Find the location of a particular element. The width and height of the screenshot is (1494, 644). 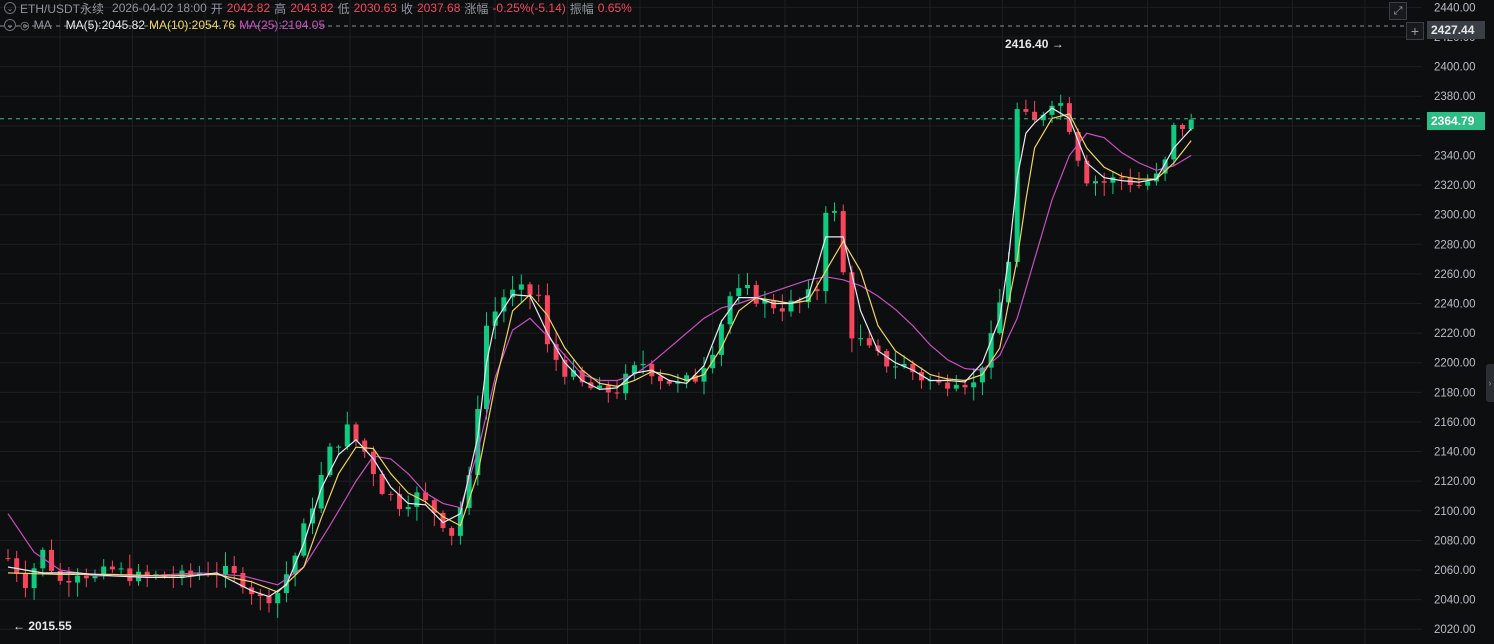

last-price-tag: 2364.79 is located at coordinates (1456, 121).